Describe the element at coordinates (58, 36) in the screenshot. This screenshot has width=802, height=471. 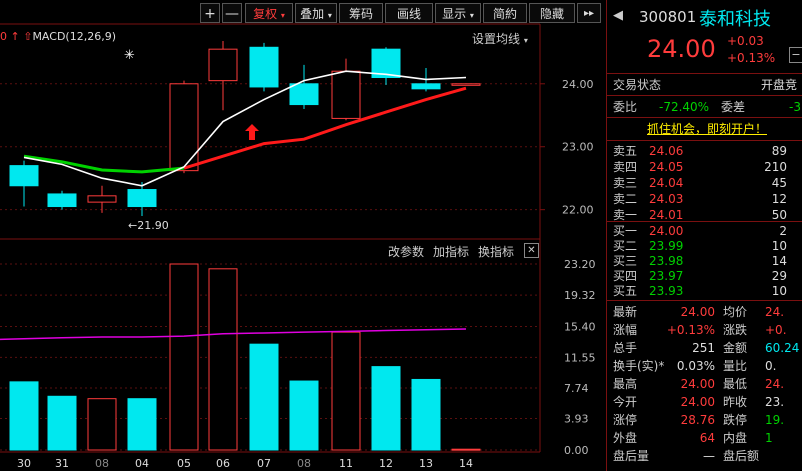
I see `indicator-title: 0 ↑ ⇧MACD(12,26,9)` at that location.